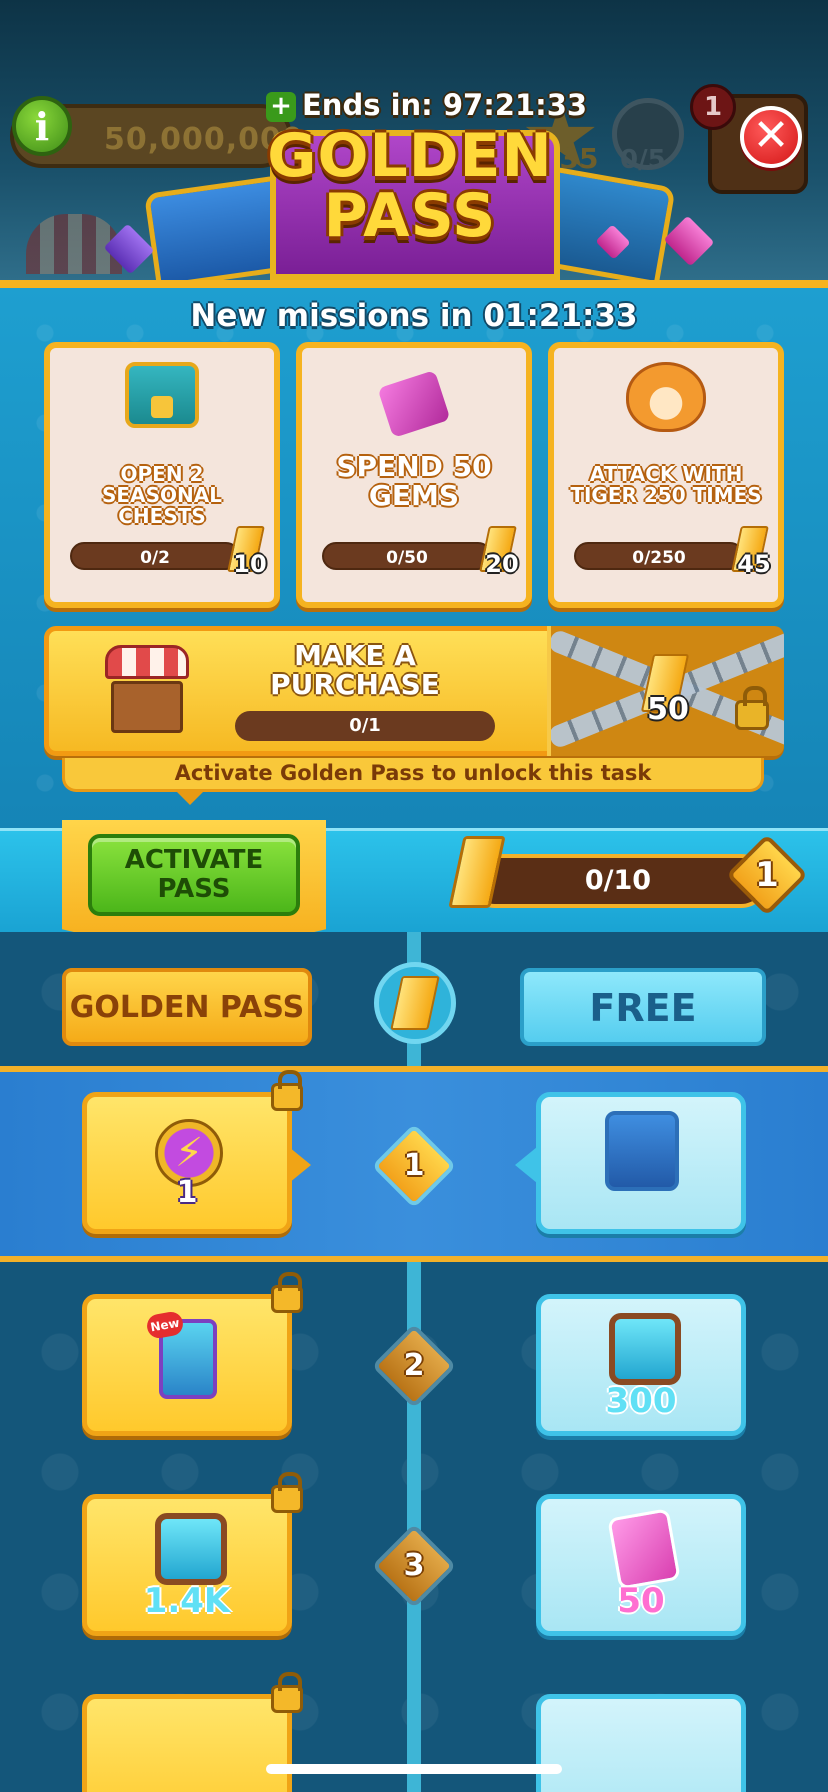 This screenshot has width=828, height=1792. Describe the element at coordinates (754, 564) in the screenshot. I see `reward-amount: 45` at that location.